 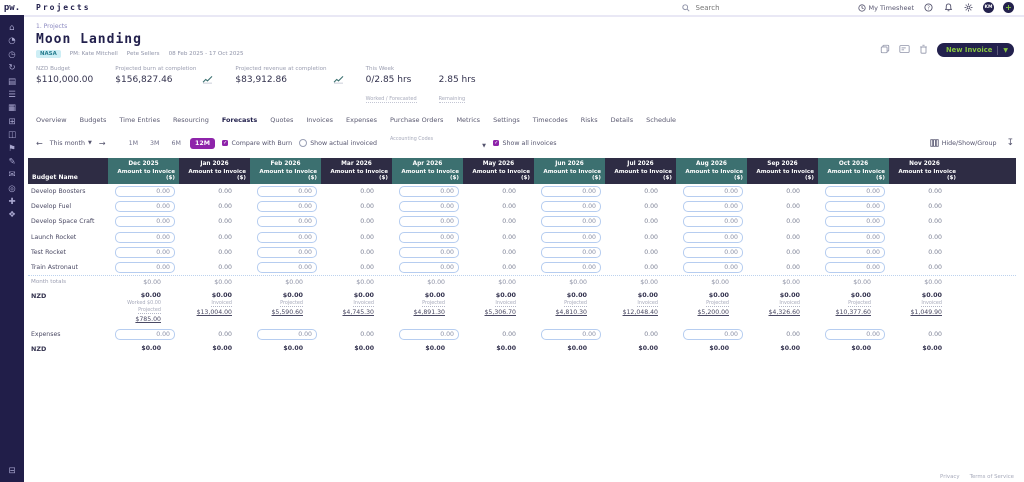 I want to click on sidebar-item-tasks: ☰, so click(x=12, y=95).